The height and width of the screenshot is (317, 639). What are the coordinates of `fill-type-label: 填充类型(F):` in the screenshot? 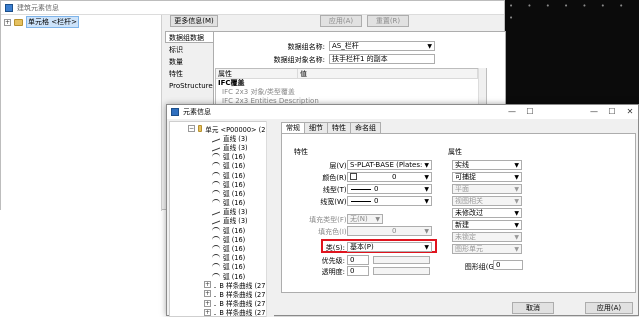 It's located at (323, 220).